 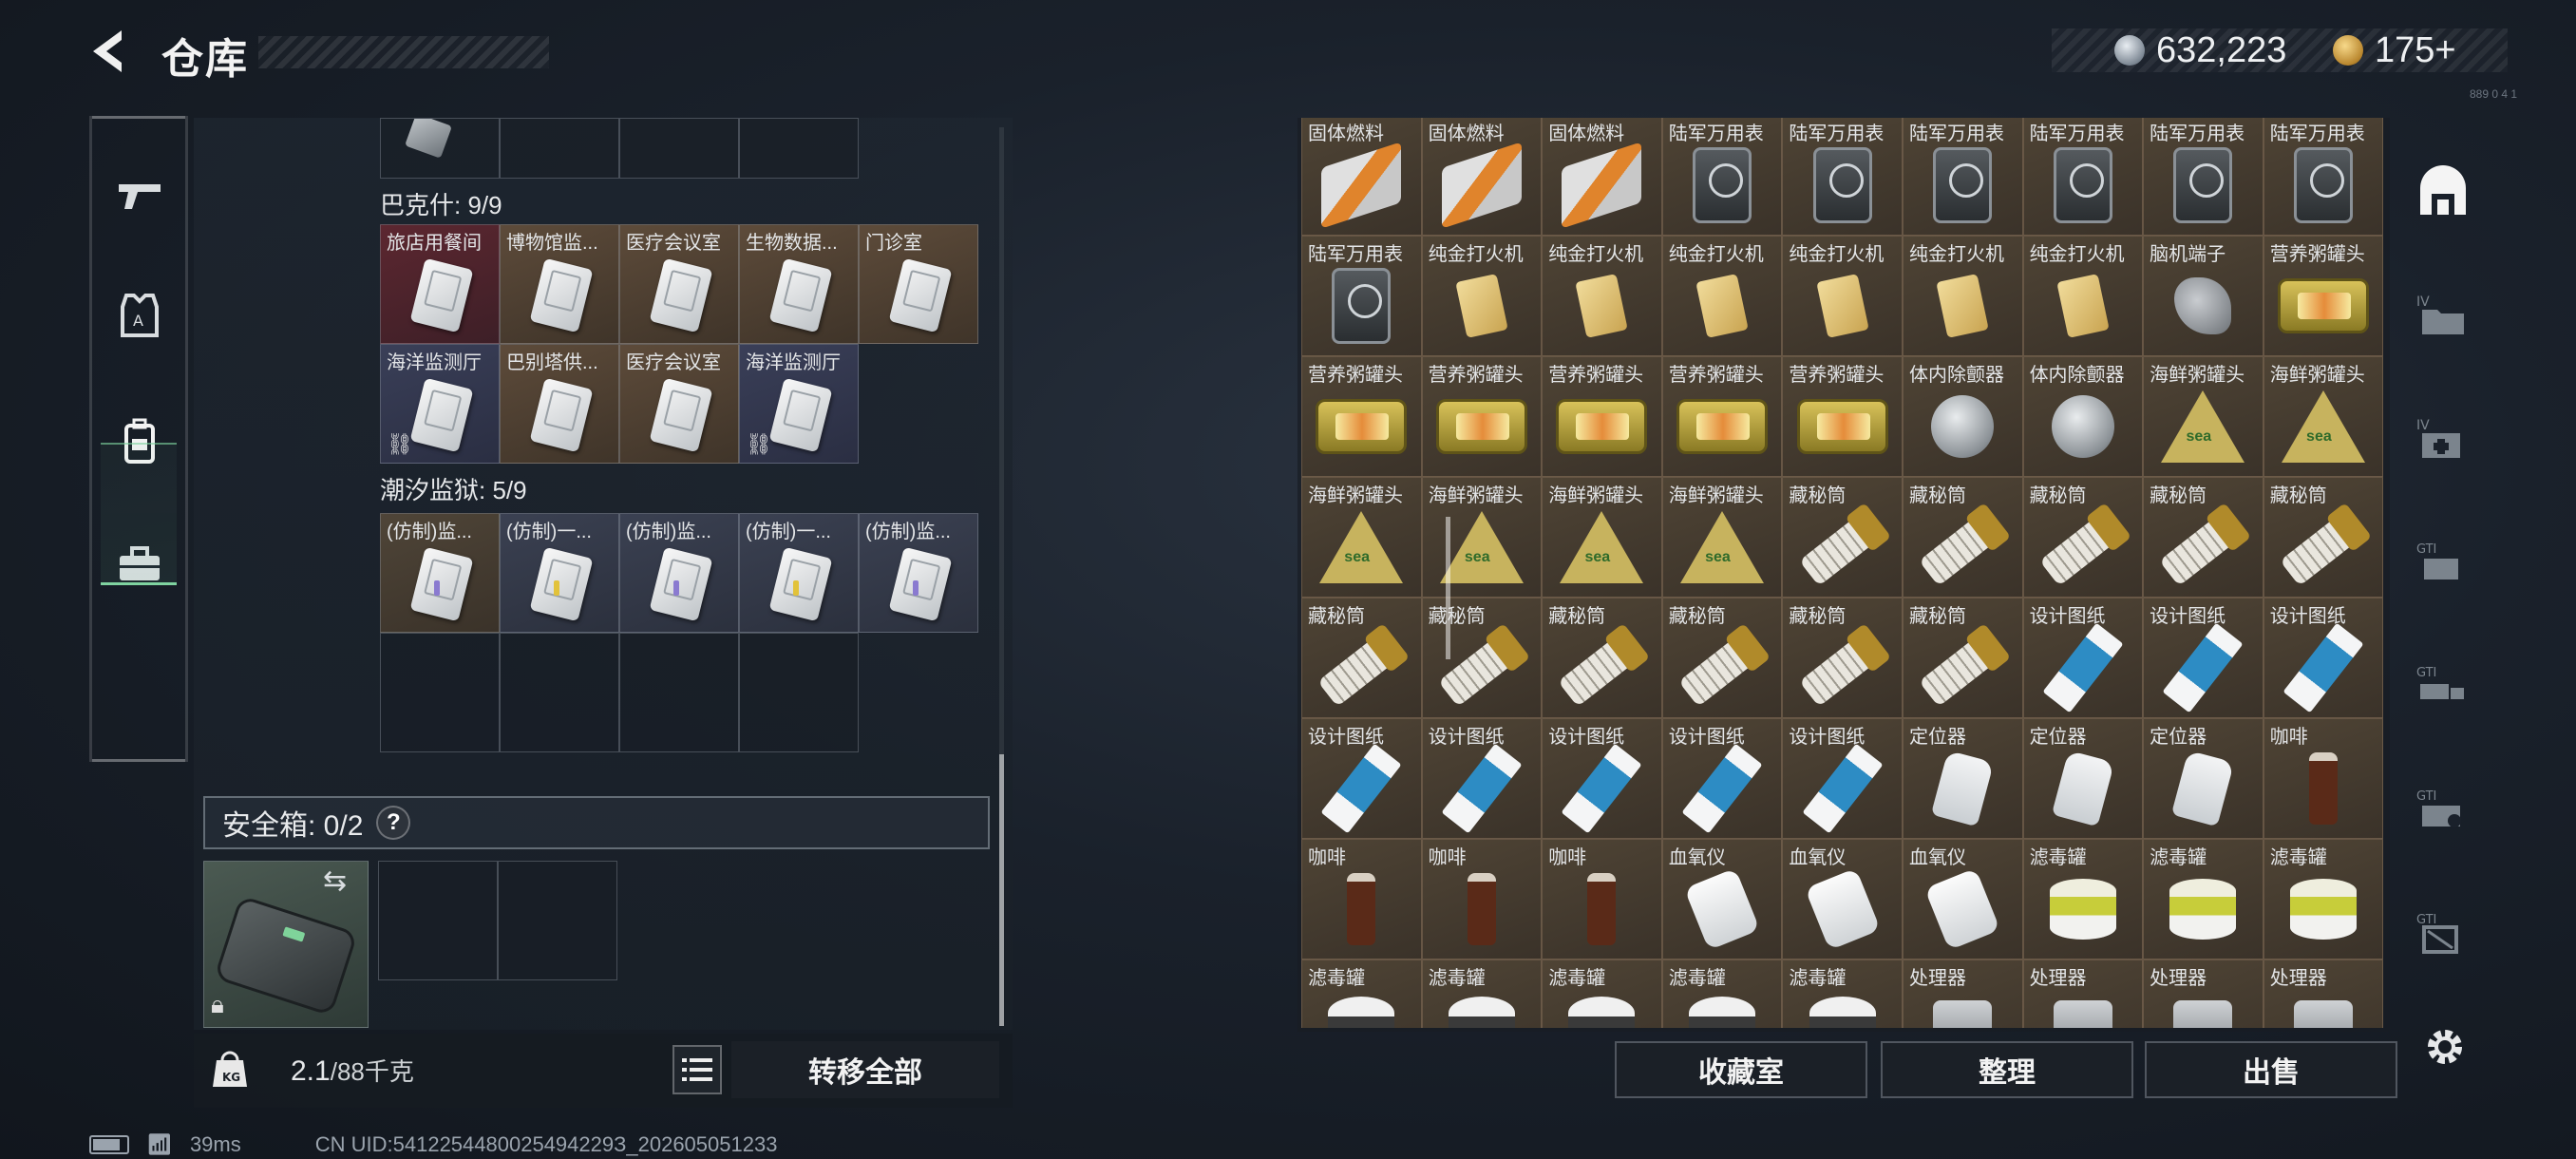 What do you see at coordinates (440, 284) in the screenshot?
I see `keycard-slot: 旅店用餐间` at bounding box center [440, 284].